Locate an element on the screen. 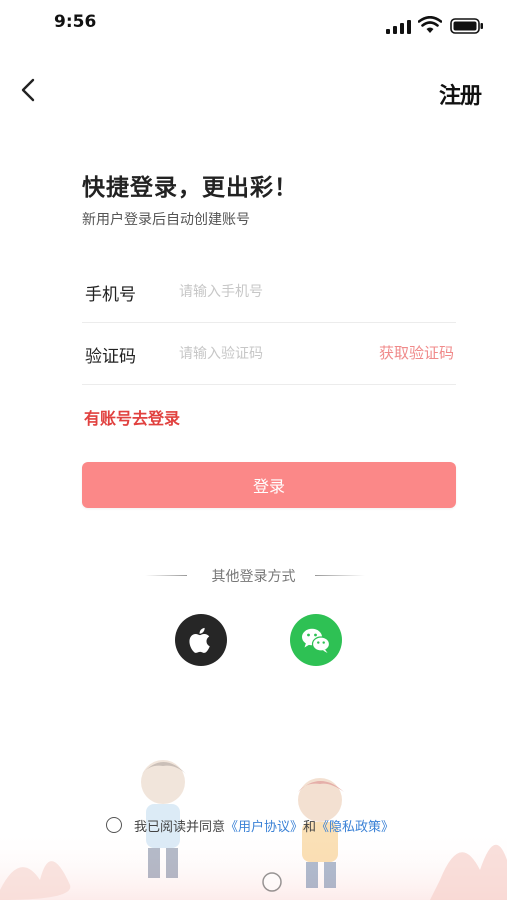 The height and width of the screenshot is (900, 507). phone-input is located at coordinates (269, 292).